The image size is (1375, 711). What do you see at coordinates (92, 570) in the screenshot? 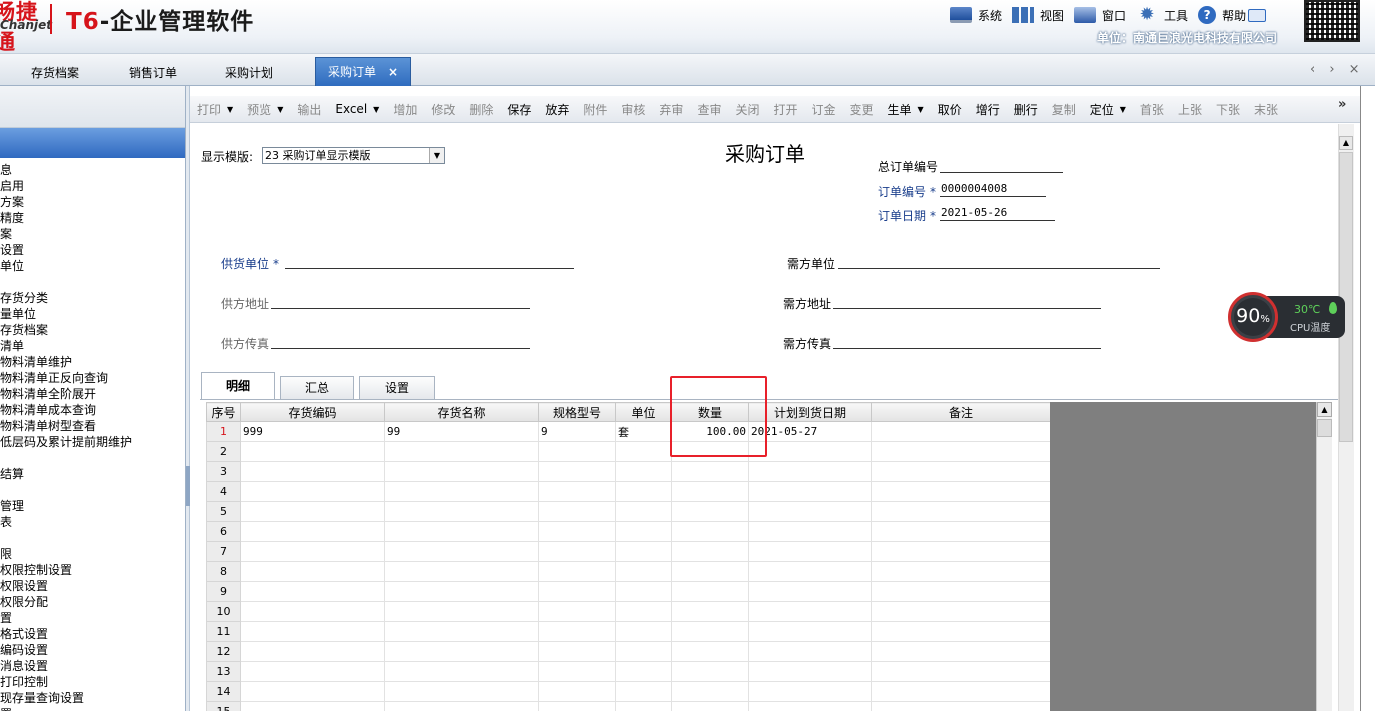
I see `nav-tree-item: 权限控制设置` at bounding box center [92, 570].